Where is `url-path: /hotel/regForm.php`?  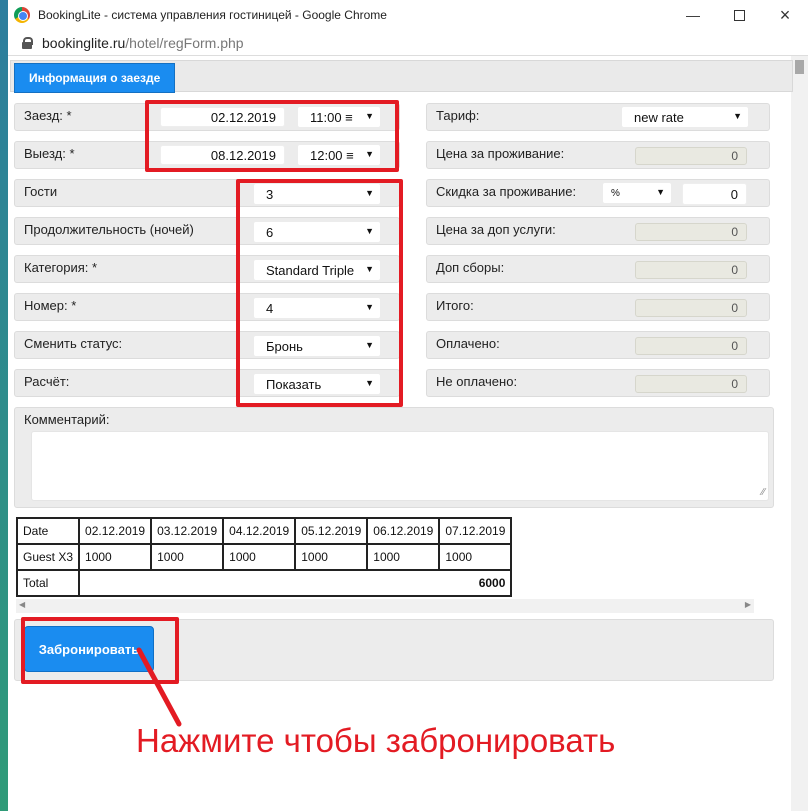 url-path: /hotel/regForm.php is located at coordinates (184, 42).